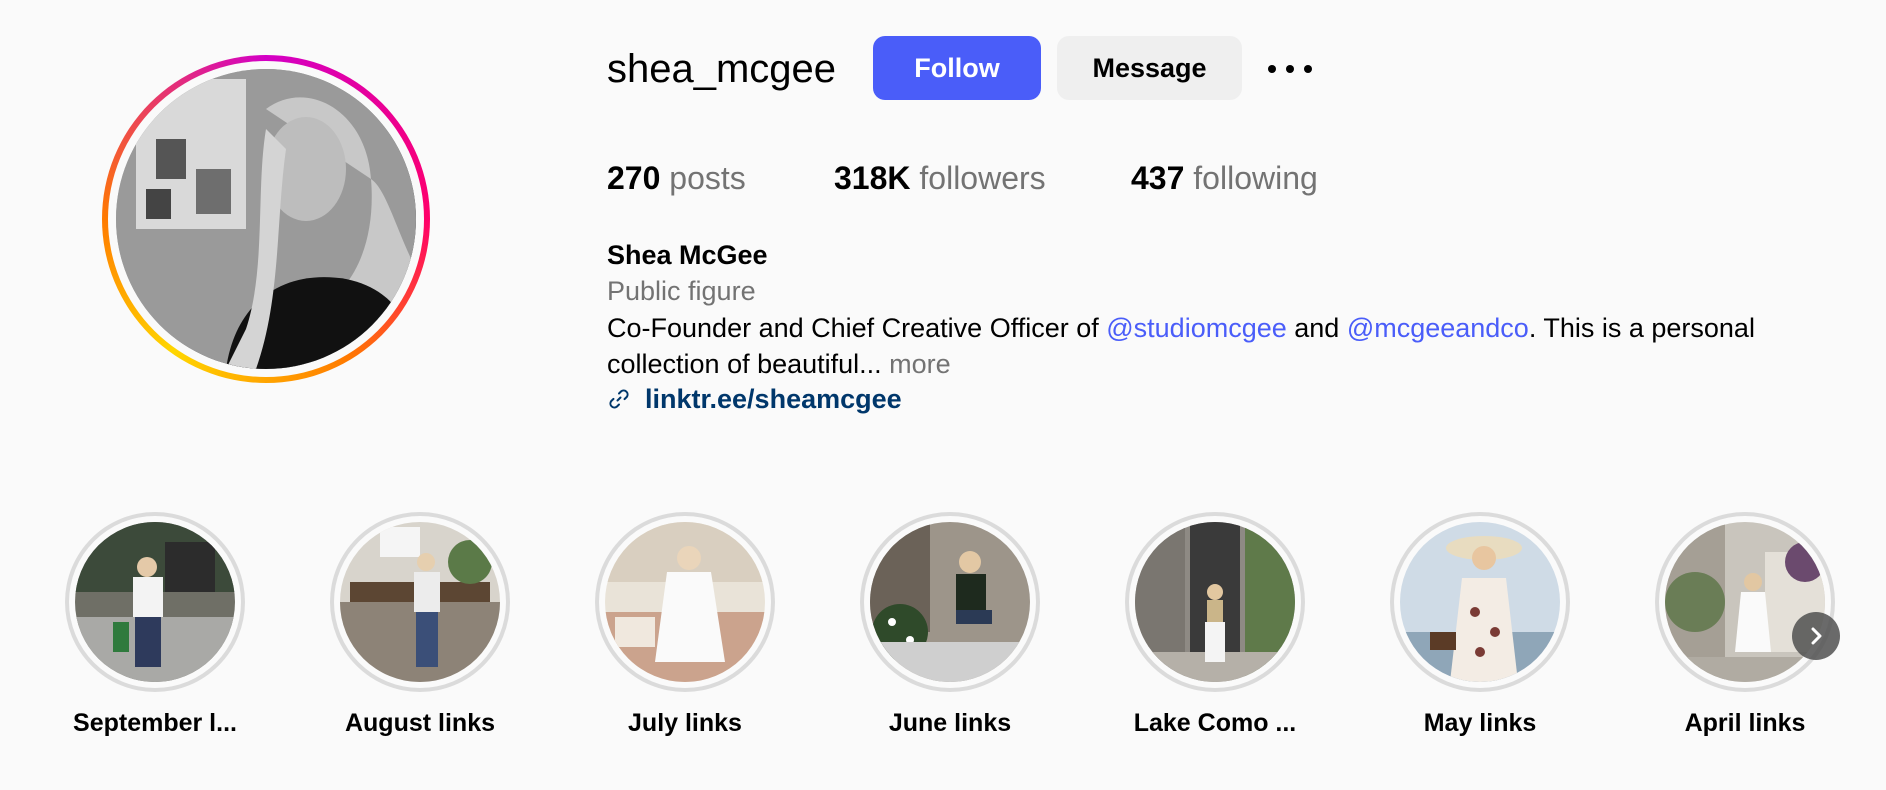  Describe the element at coordinates (685, 723) in the screenshot. I see `highlight-label: July links` at that location.